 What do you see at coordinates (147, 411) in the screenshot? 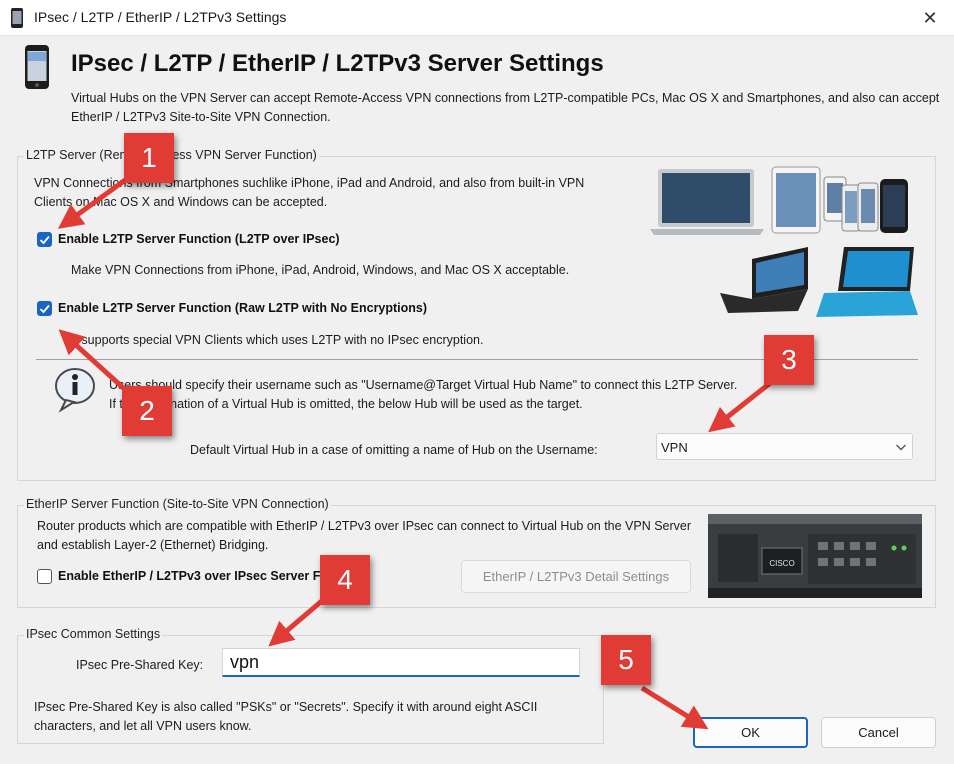
I see `annotation-badge-2: 2` at bounding box center [147, 411].